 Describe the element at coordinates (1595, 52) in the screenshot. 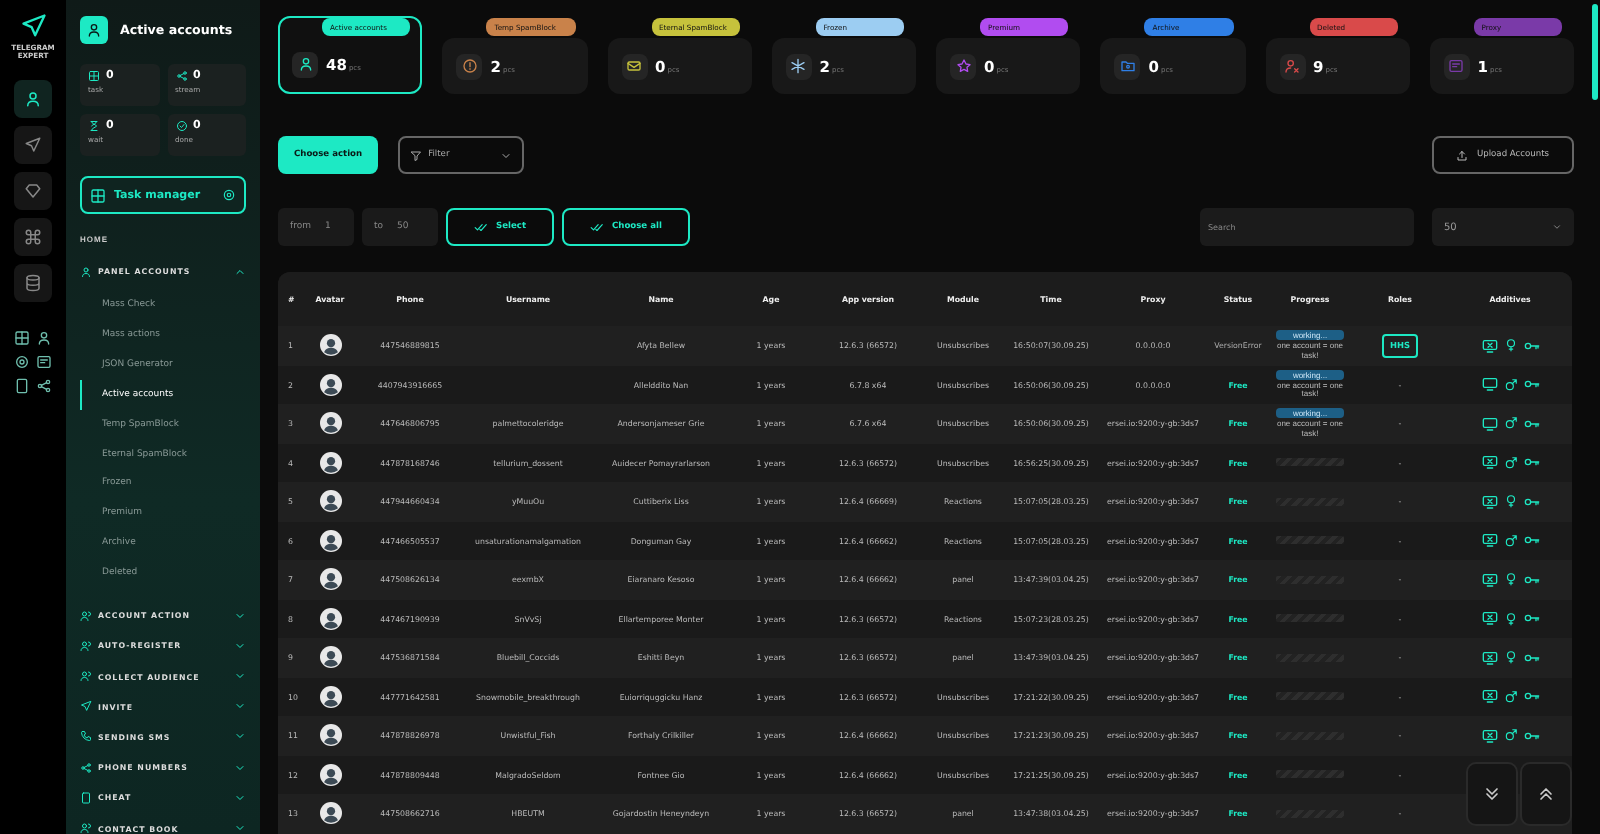

I see `scrollbar` at that location.